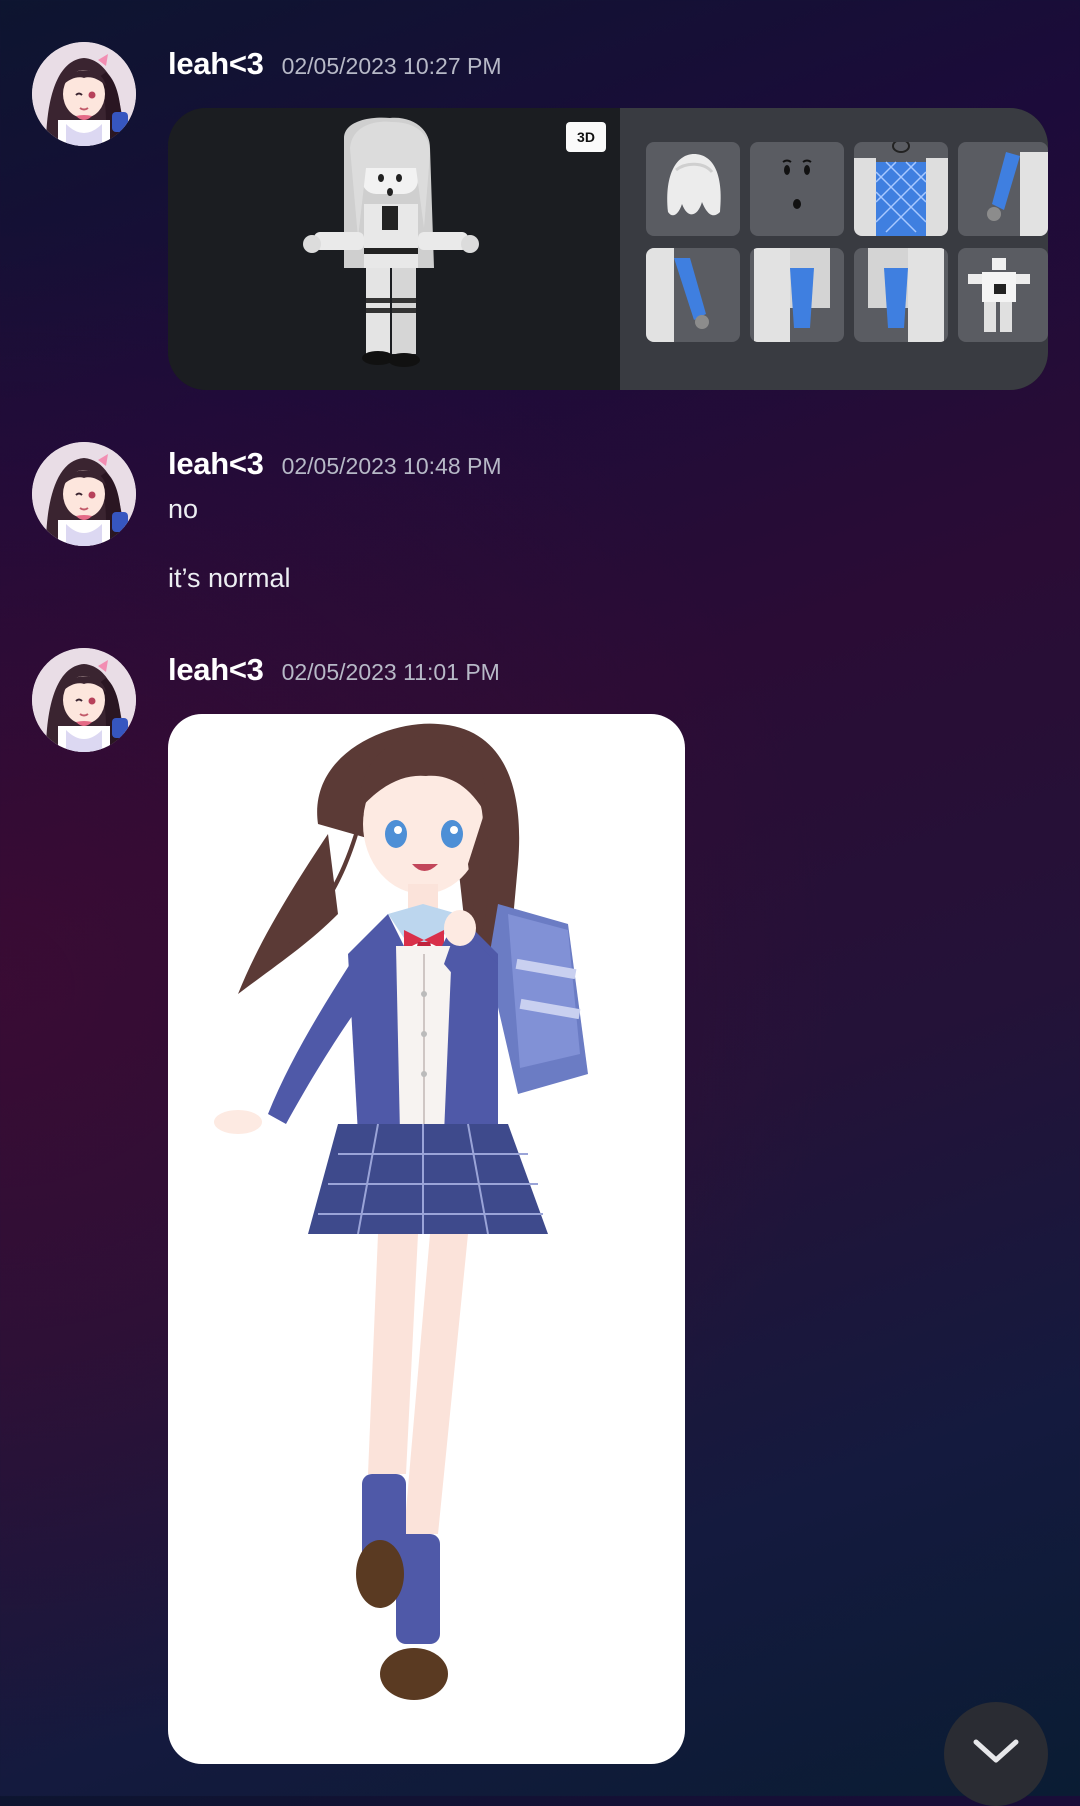 Image resolution: width=1080 pixels, height=1806 pixels. I want to click on message-text: it’s normal, so click(229, 578).